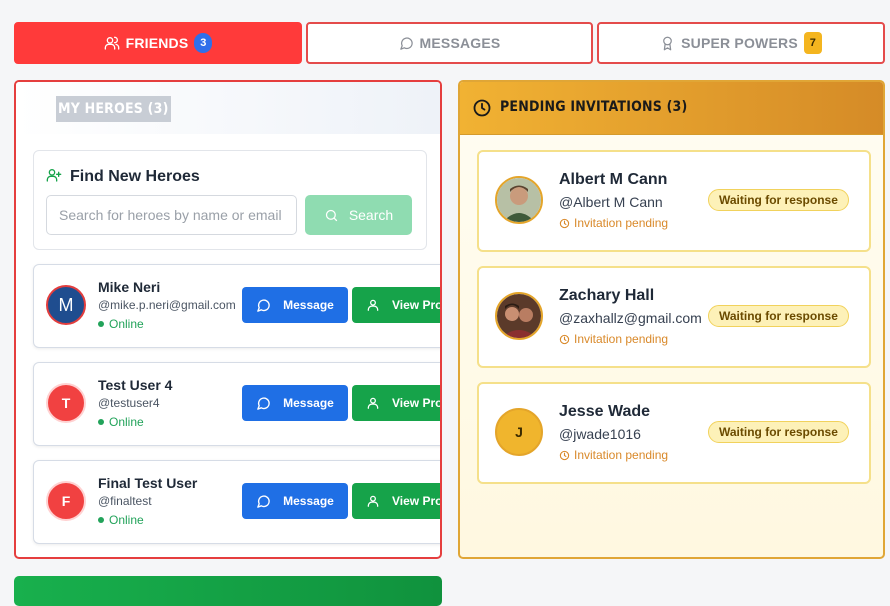 The image size is (890, 606). What do you see at coordinates (203, 43) in the screenshot?
I see `friends-count-badge: 3` at bounding box center [203, 43].